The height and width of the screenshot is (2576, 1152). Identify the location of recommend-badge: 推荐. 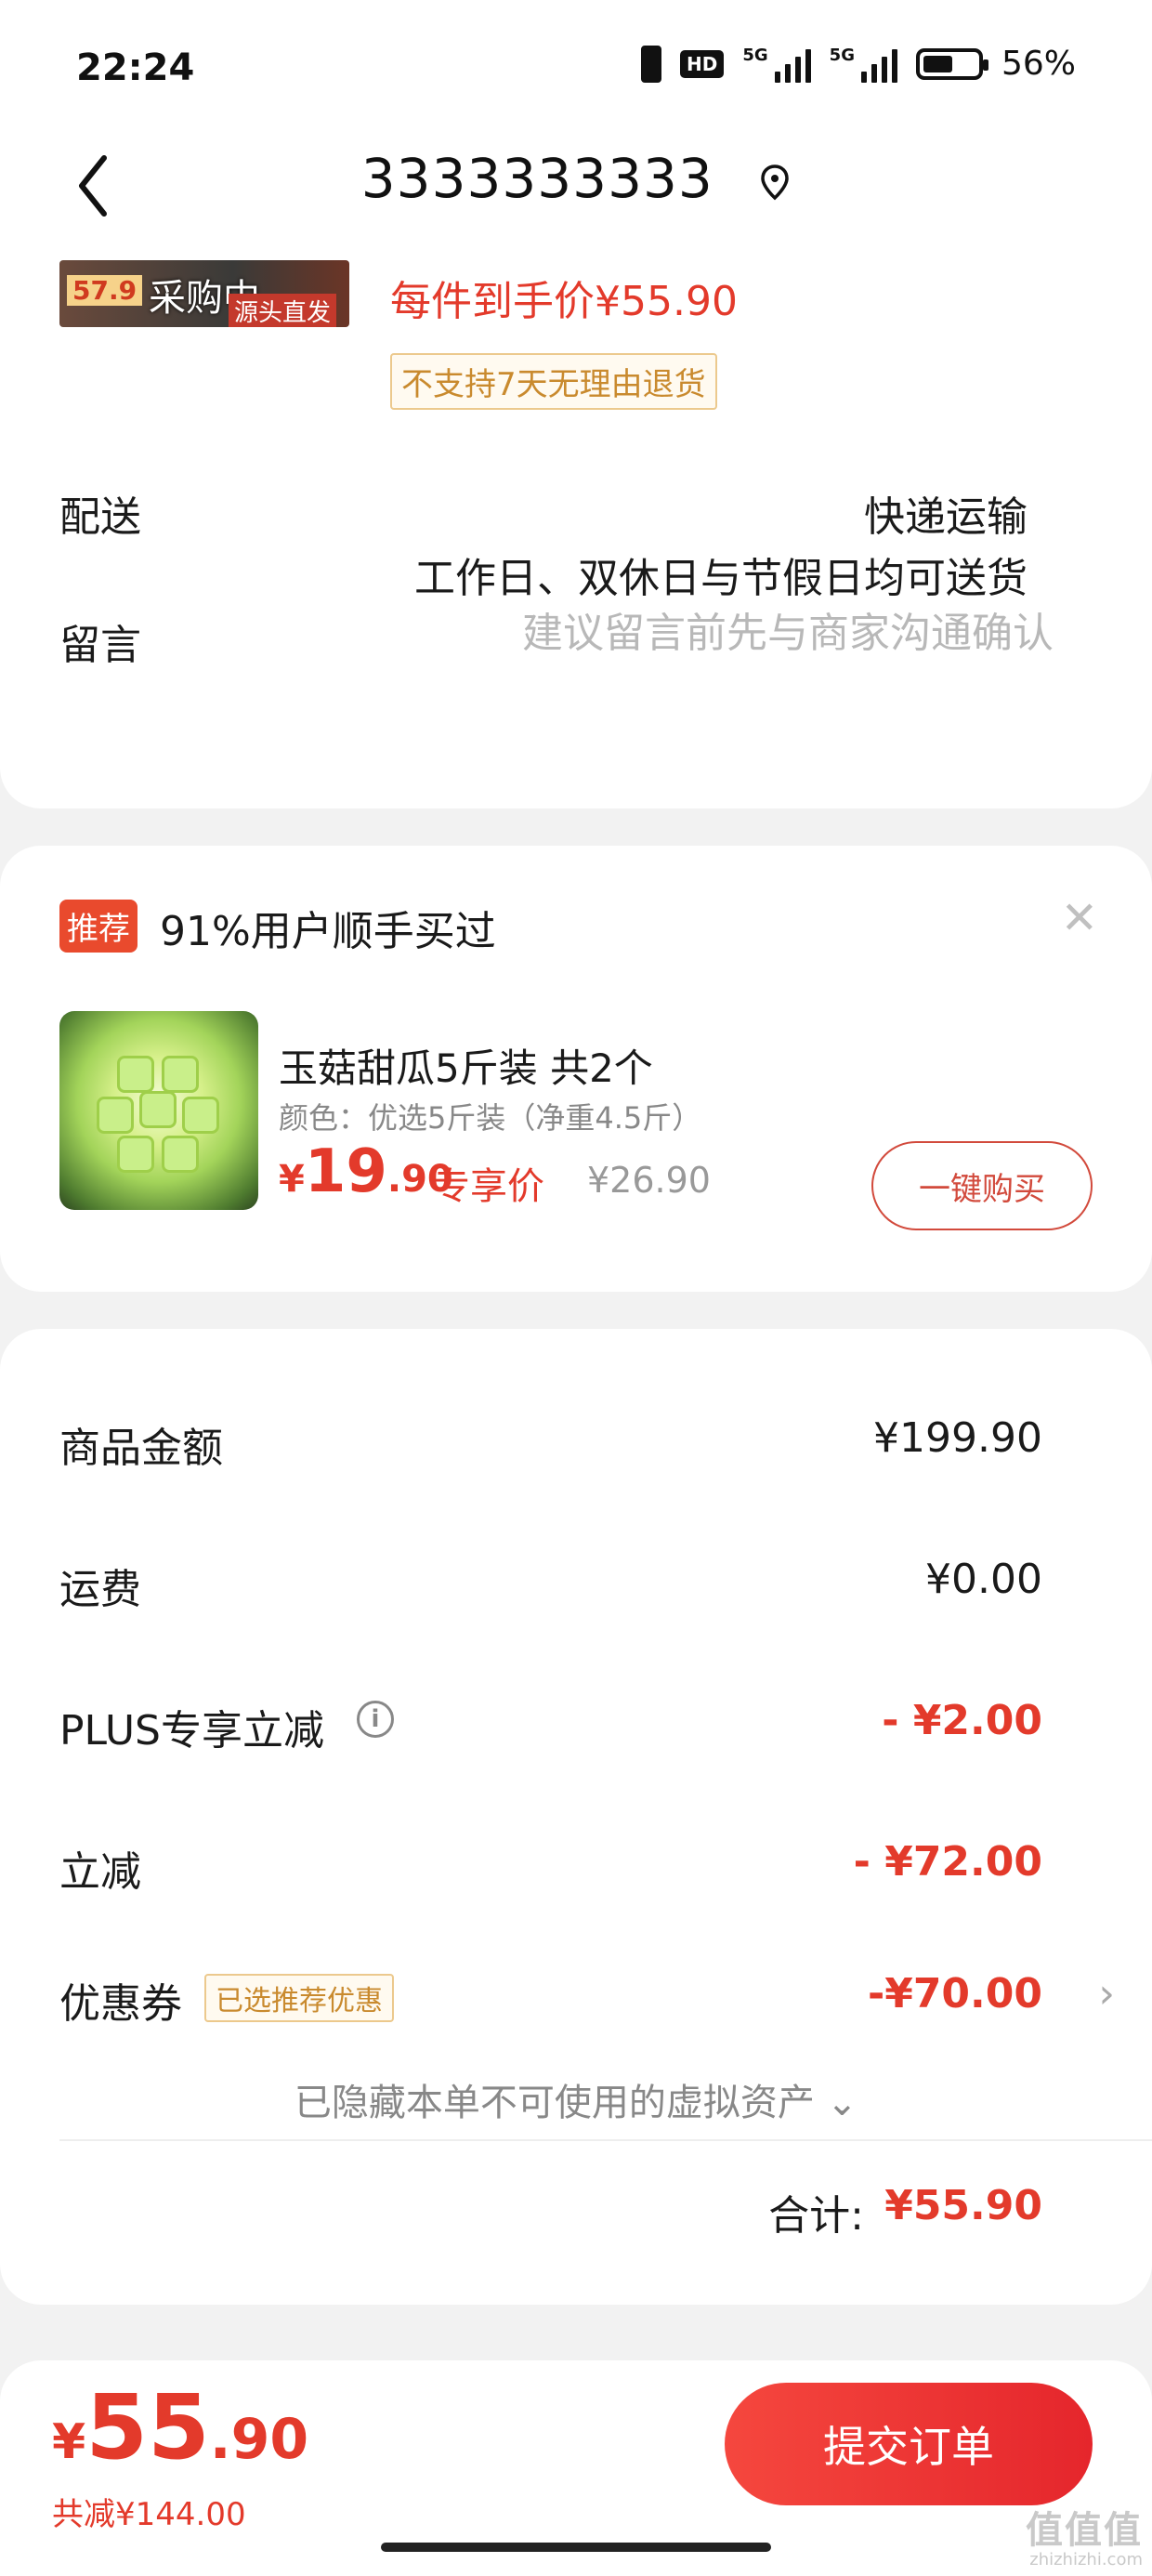
(98, 926).